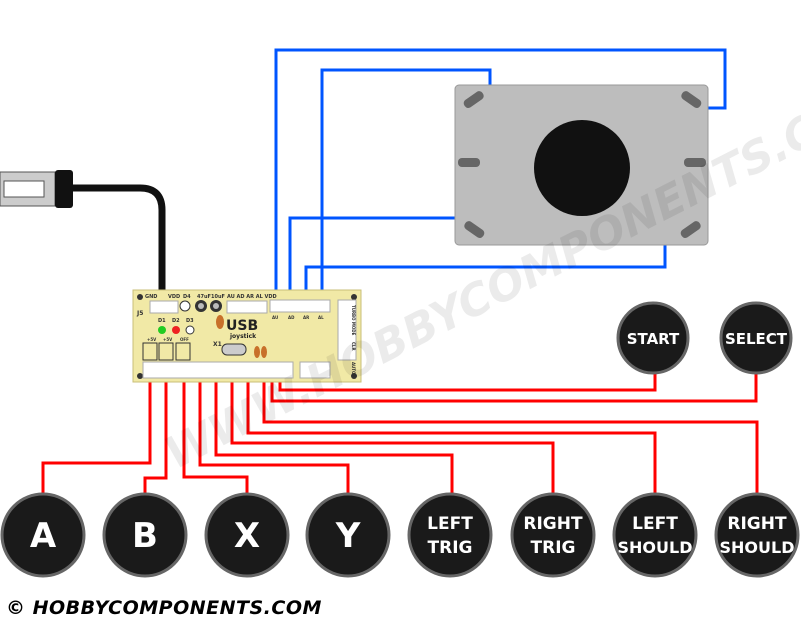 Image resolution: width=801 pixels, height=619 pixels. What do you see at coordinates (291, 317) in the screenshot?
I see `dir-label-ad: AD` at bounding box center [291, 317].